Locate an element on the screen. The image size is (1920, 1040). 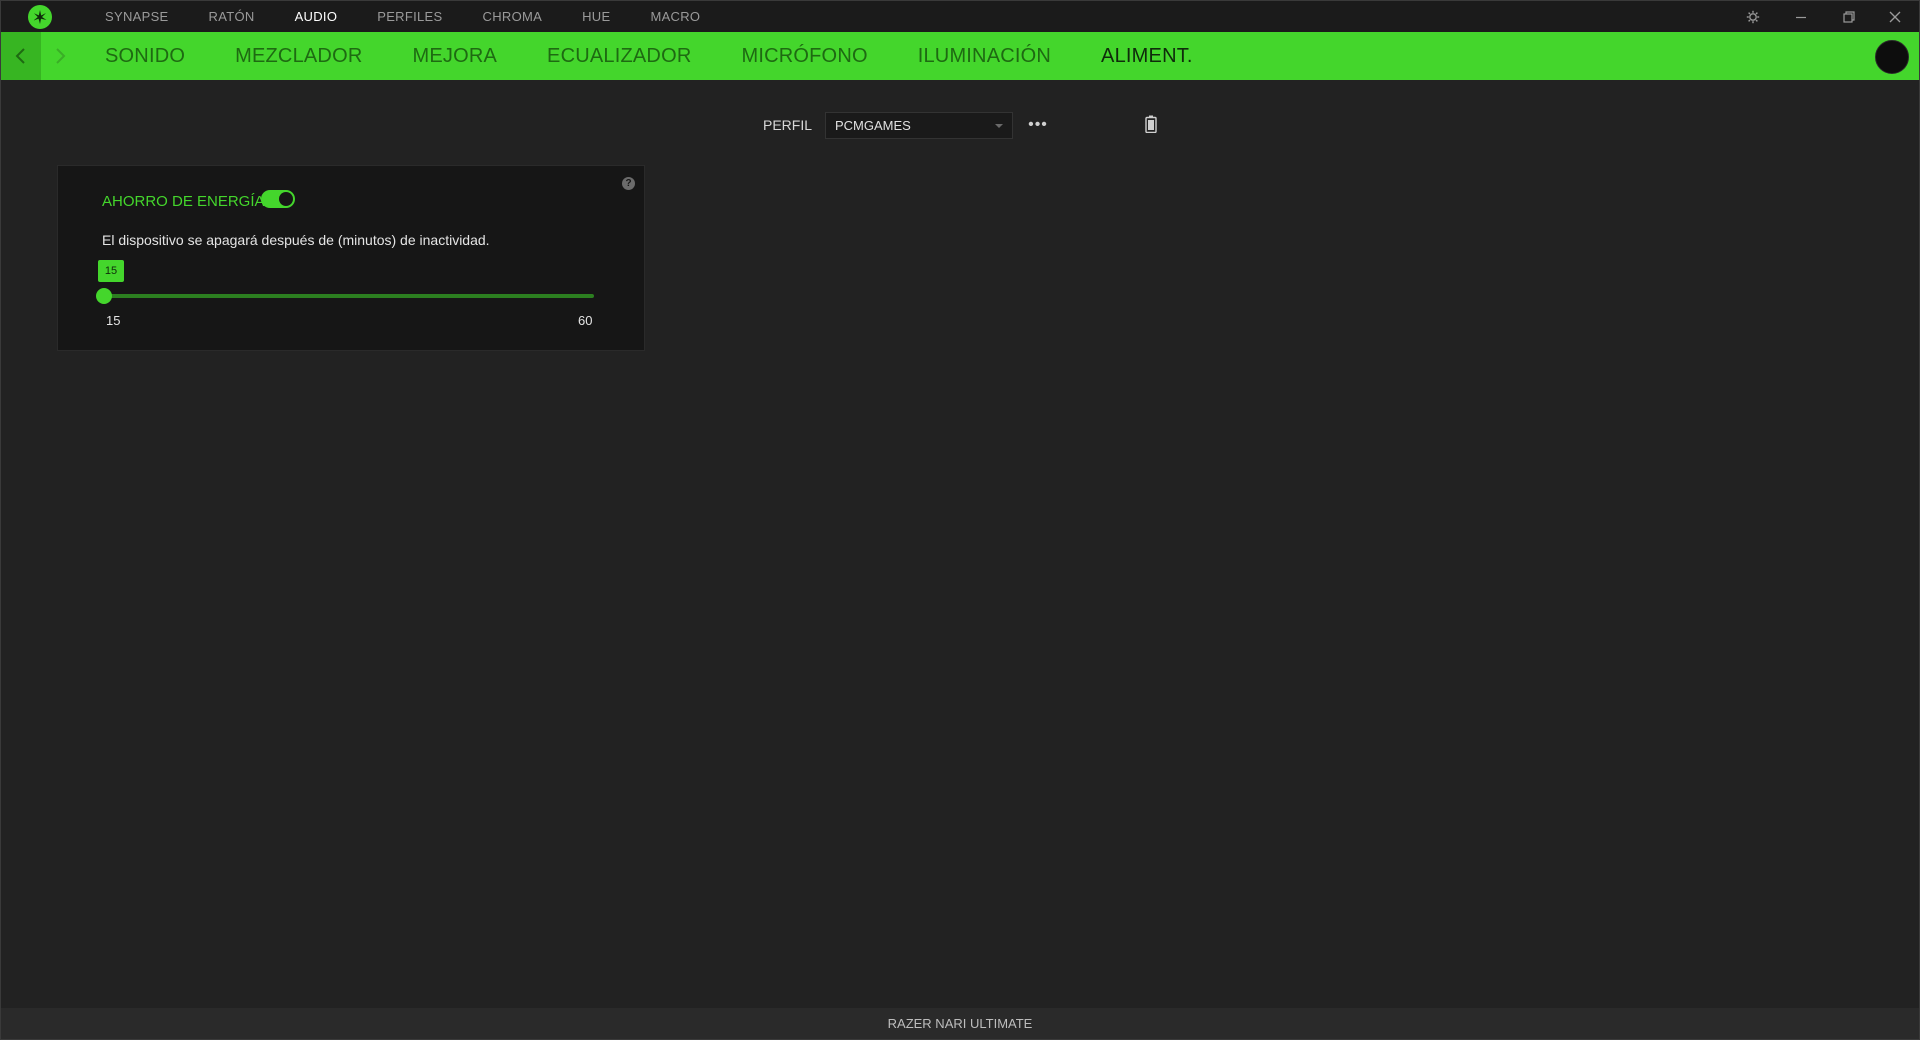
battery-icon is located at coordinates (1151, 124).